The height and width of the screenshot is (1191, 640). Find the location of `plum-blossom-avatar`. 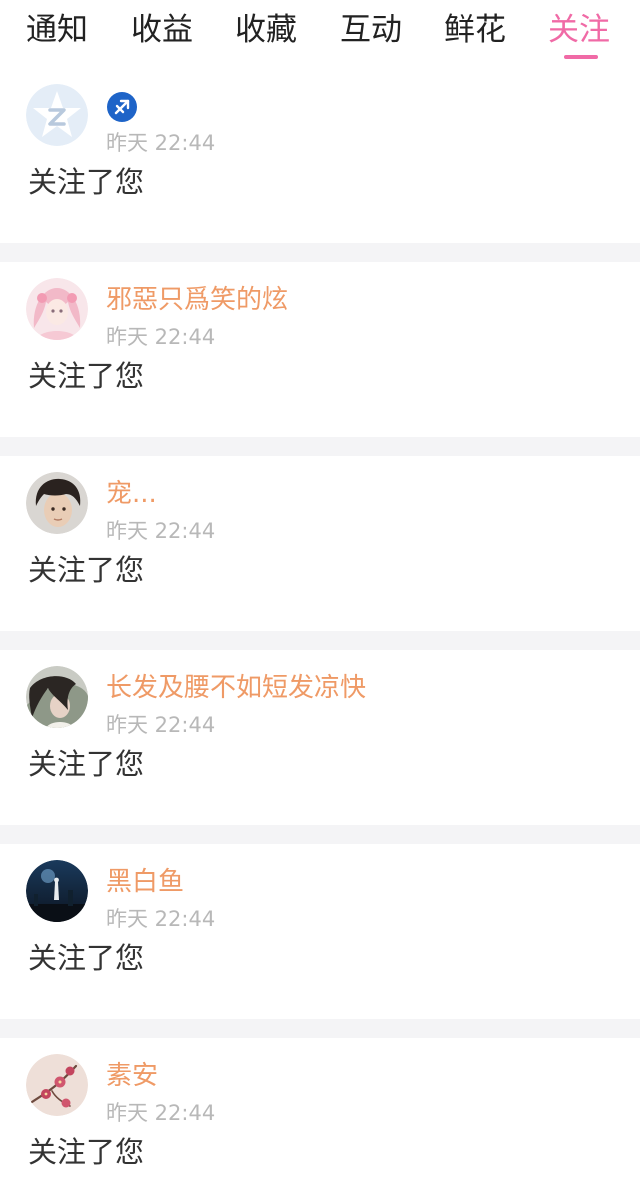

plum-blossom-avatar is located at coordinates (57, 1085).